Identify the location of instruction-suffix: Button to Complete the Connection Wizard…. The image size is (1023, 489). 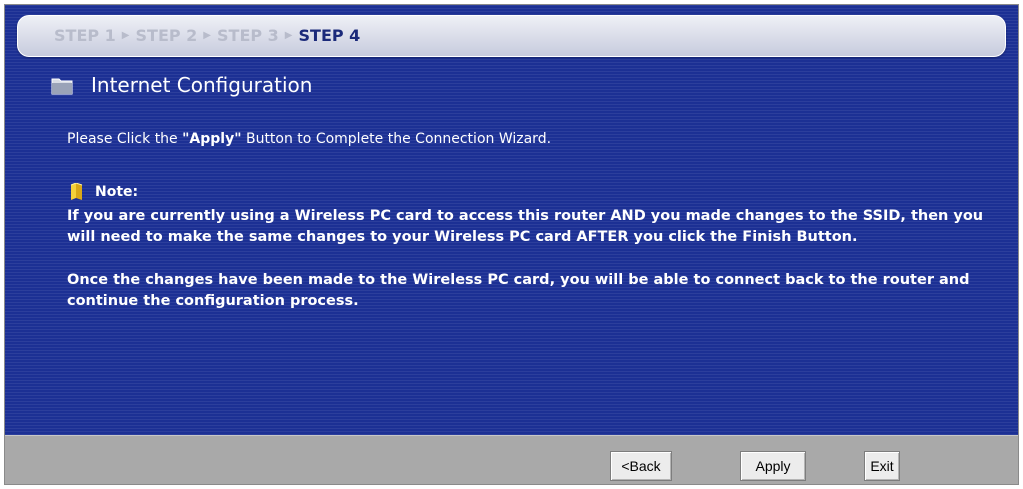
(396, 139).